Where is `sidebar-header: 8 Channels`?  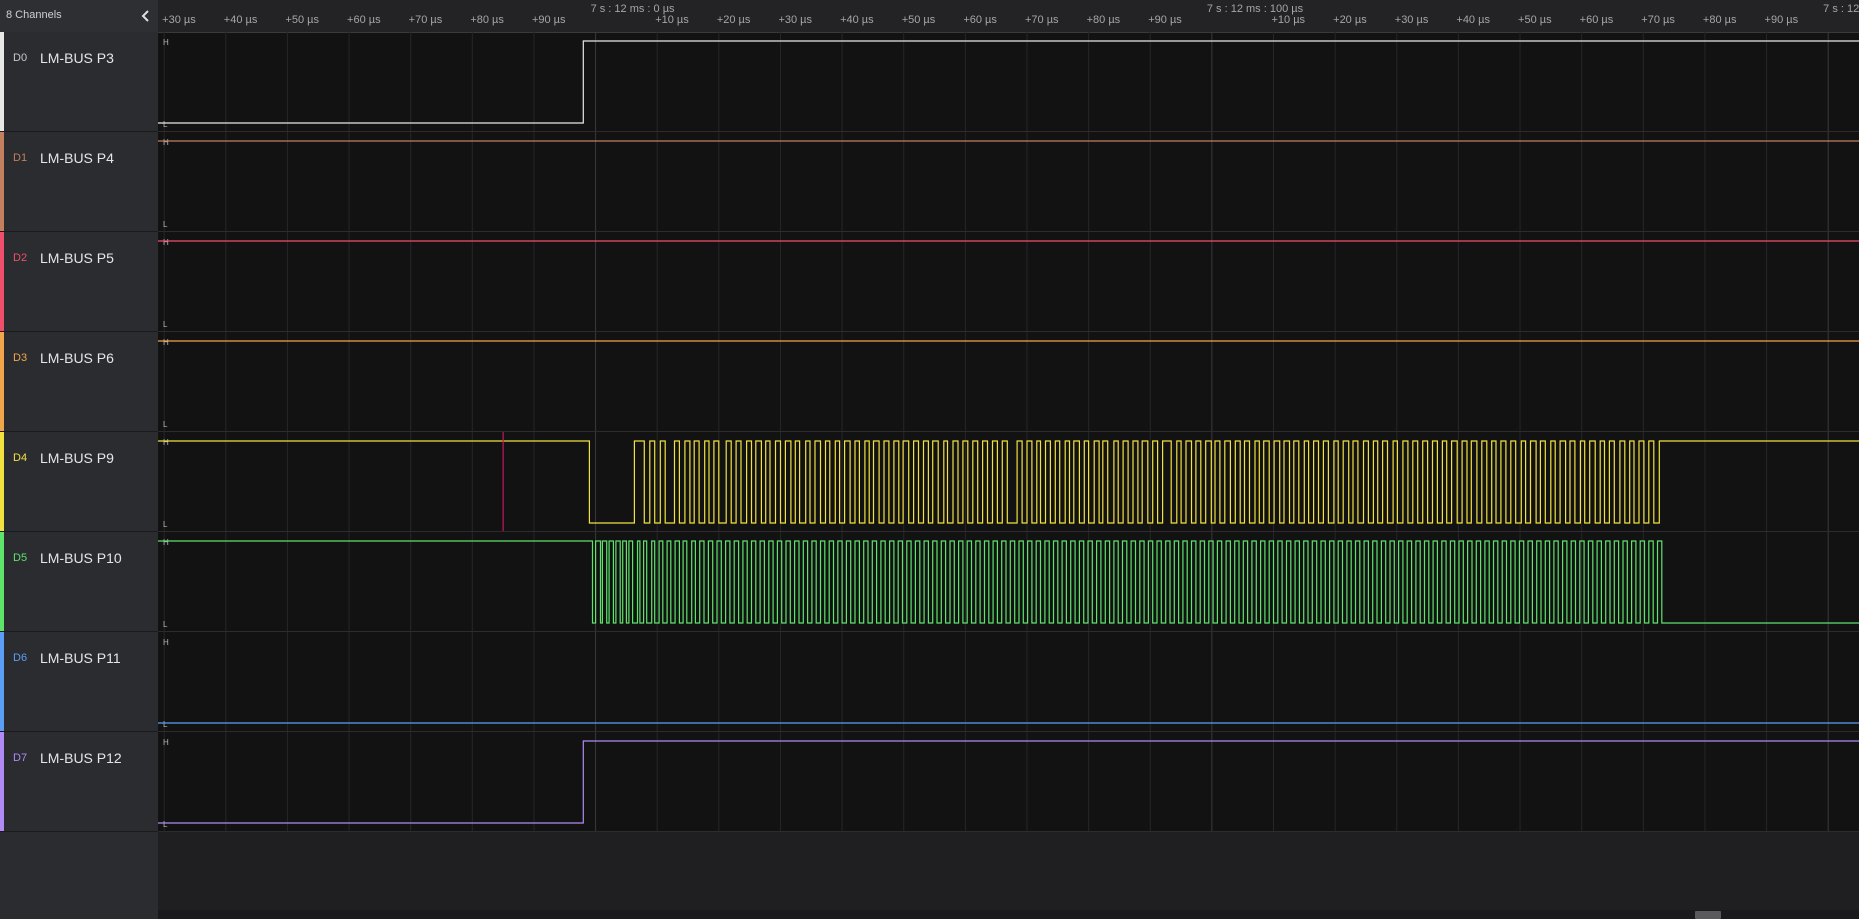
sidebar-header: 8 Channels is located at coordinates (79, 16).